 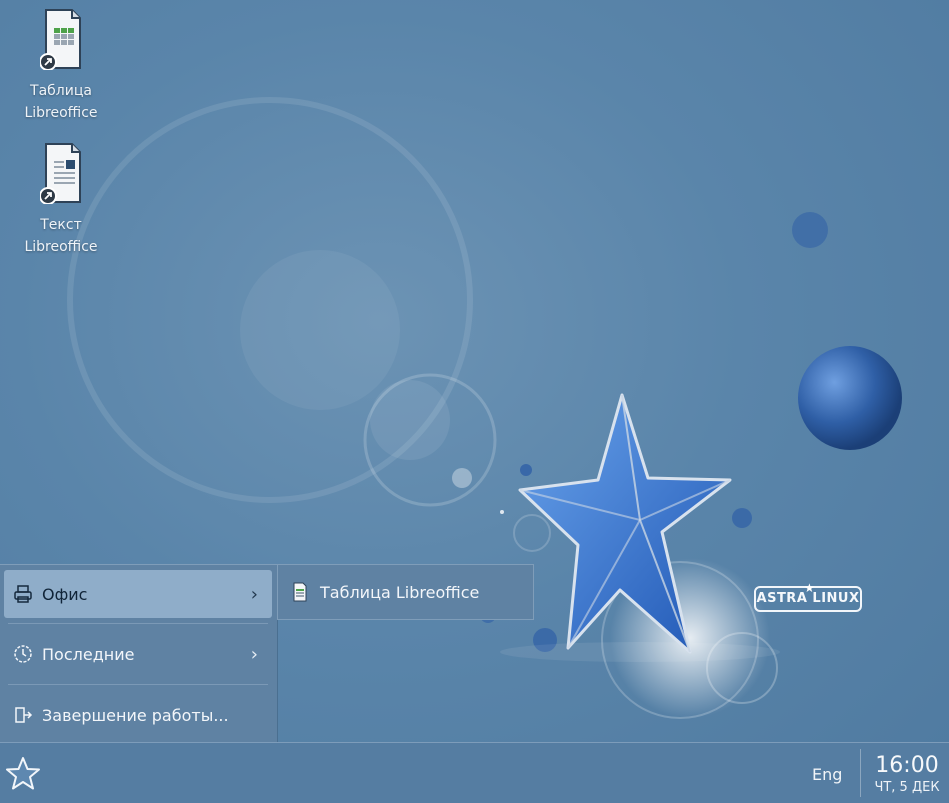 I want to click on desktop-icon-spreadsheet: Таблица Libreoffice, so click(x=61, y=66).